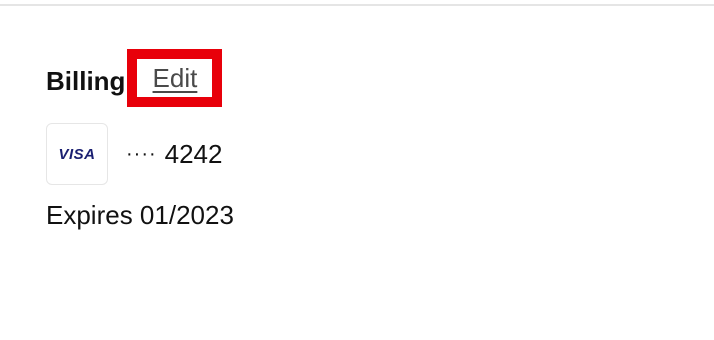 This screenshot has height=340, width=714. Describe the element at coordinates (141, 153) in the screenshot. I see `card-masked-dots: ····` at that location.